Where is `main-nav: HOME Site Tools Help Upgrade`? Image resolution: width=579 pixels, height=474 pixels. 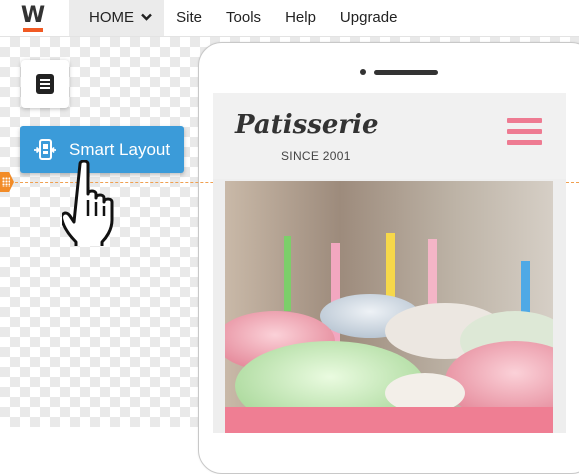 main-nav: HOME Site Tools Help Upgrade is located at coordinates (239, 18).